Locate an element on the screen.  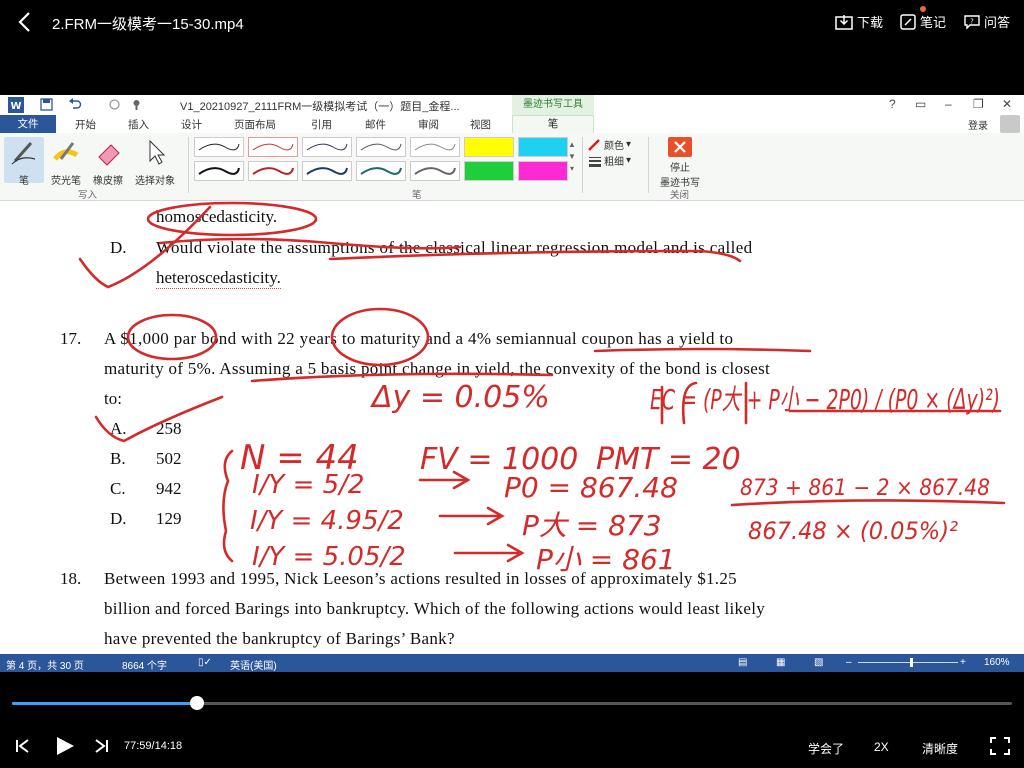
ink-underline is located at coordinates (702, 350).